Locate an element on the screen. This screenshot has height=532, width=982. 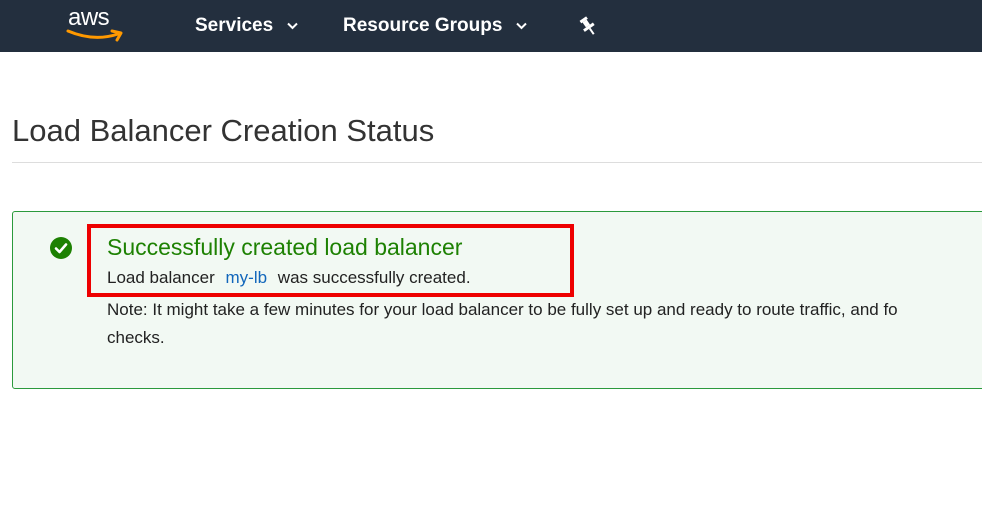
pushpin-icon is located at coordinates (588, 26).